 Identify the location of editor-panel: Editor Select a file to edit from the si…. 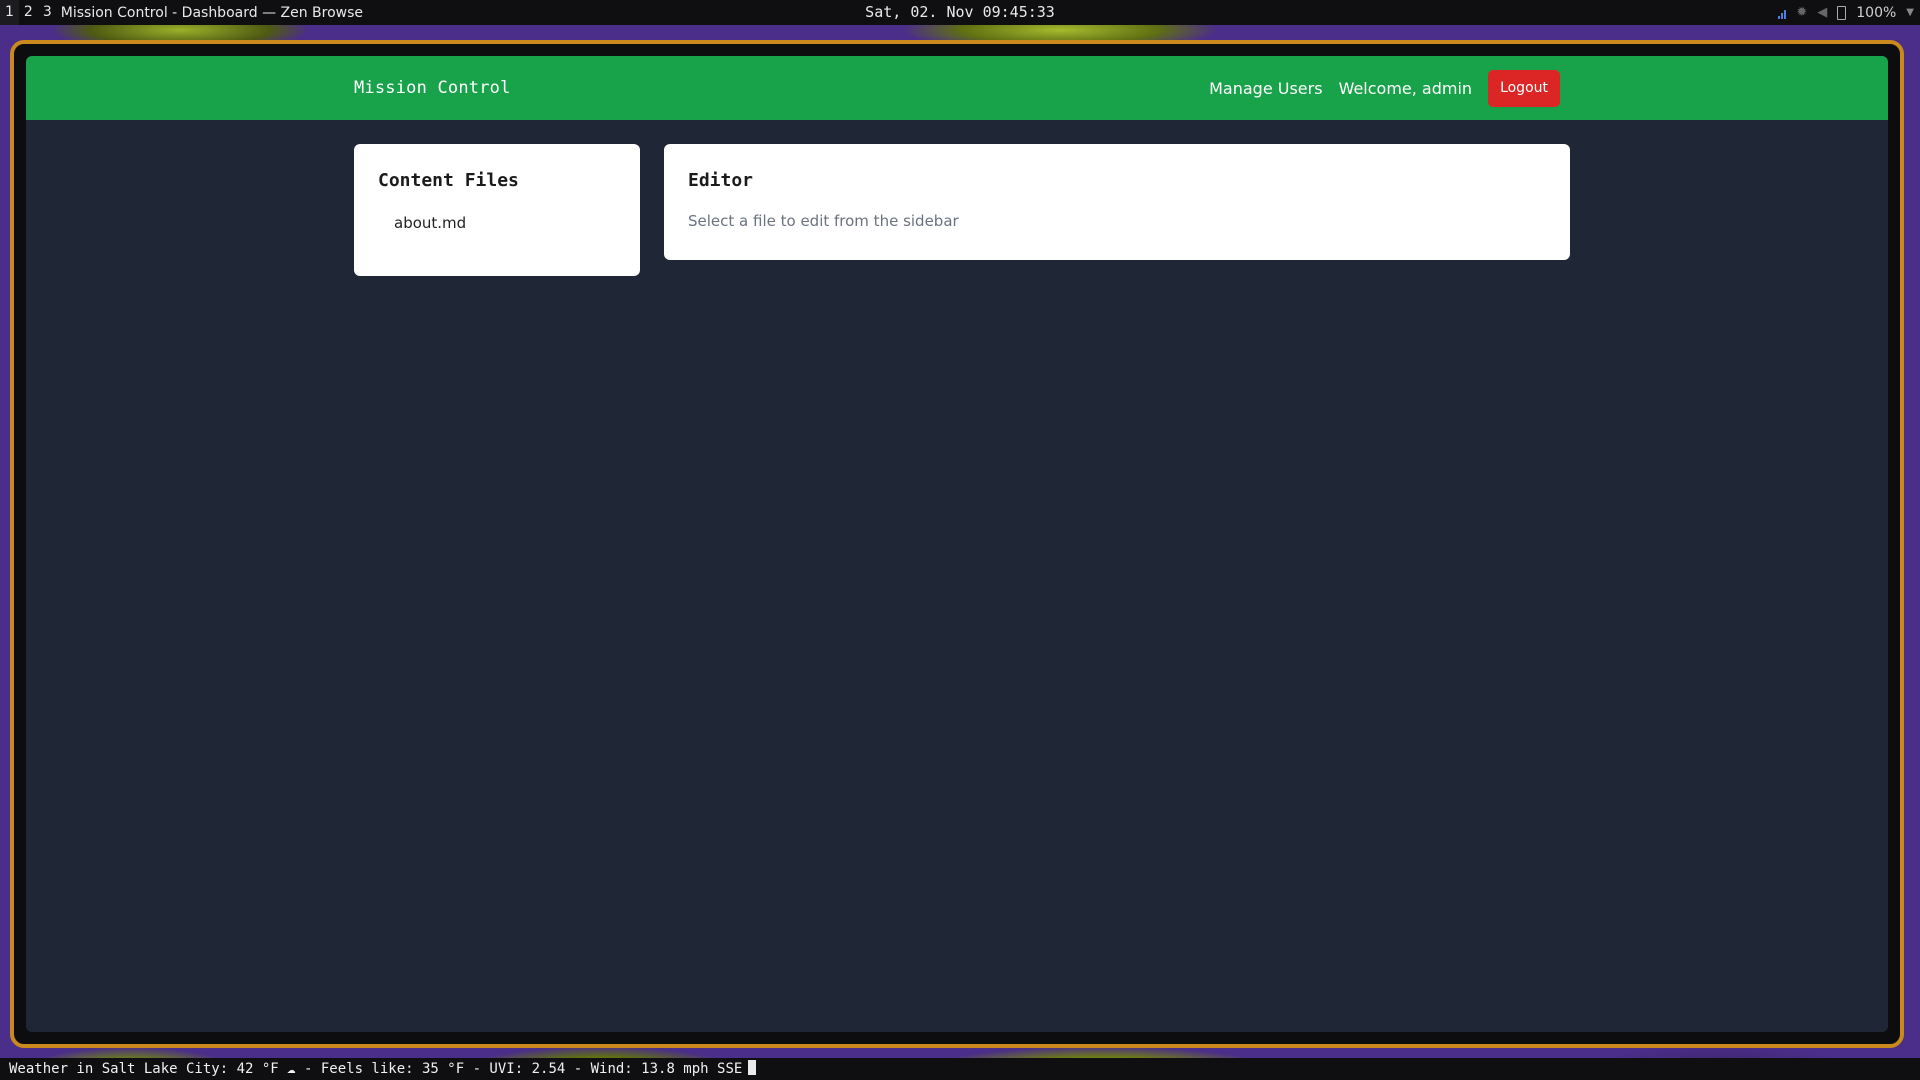
(1117, 202).